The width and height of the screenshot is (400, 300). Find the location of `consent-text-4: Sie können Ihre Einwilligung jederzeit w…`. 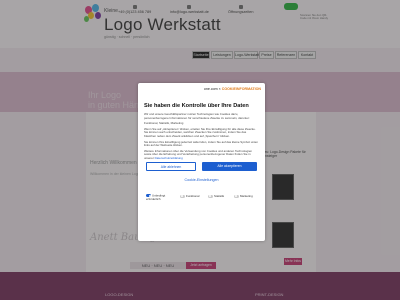

consent-text-4: Sie können Ihre Einwilligung jederzeit w… is located at coordinates (201, 143).